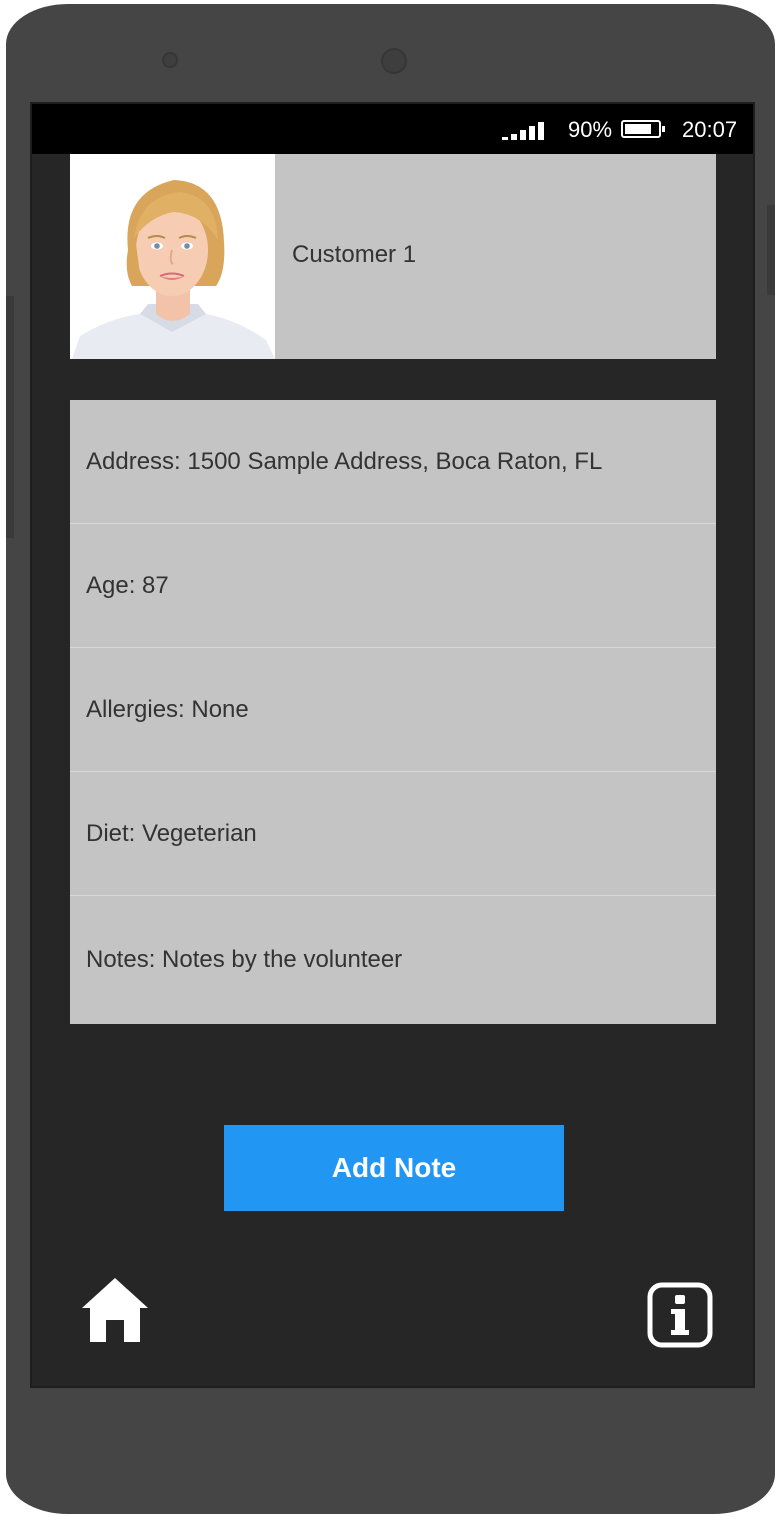 This screenshot has width=781, height=1517. What do you see at coordinates (771, 250) in the screenshot?
I see `power-button` at bounding box center [771, 250].